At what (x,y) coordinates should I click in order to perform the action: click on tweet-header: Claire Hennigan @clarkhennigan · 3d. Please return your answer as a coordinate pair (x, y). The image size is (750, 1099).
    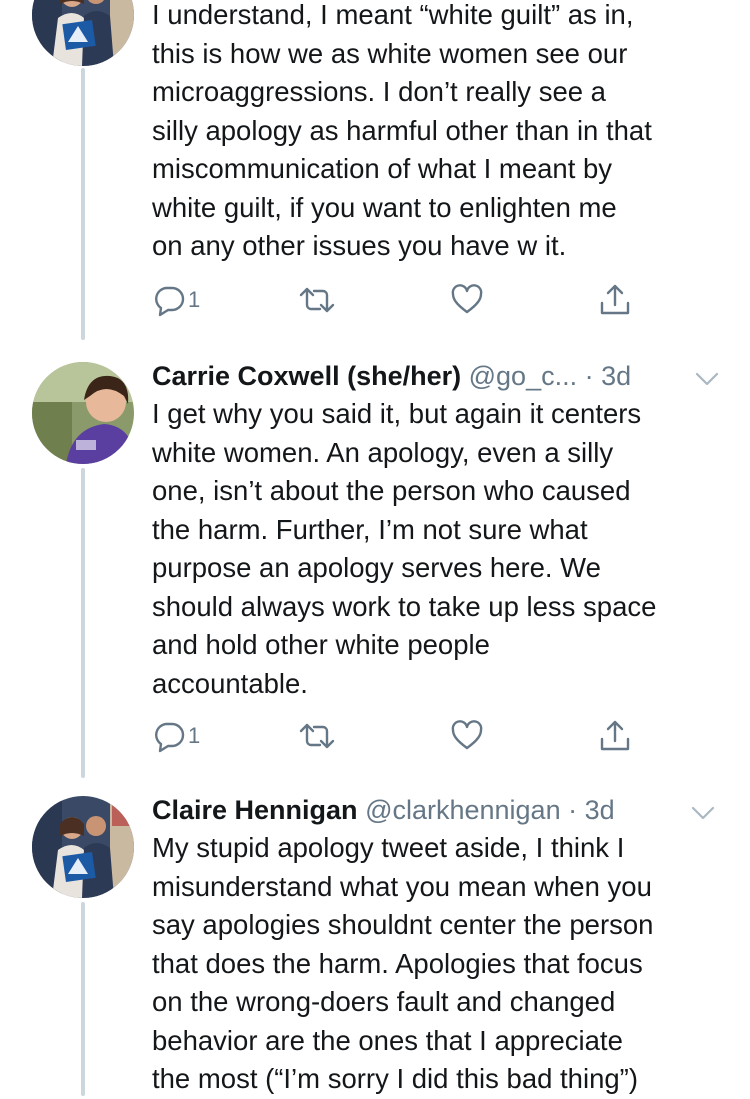
    Looking at the image, I should click on (442, 810).